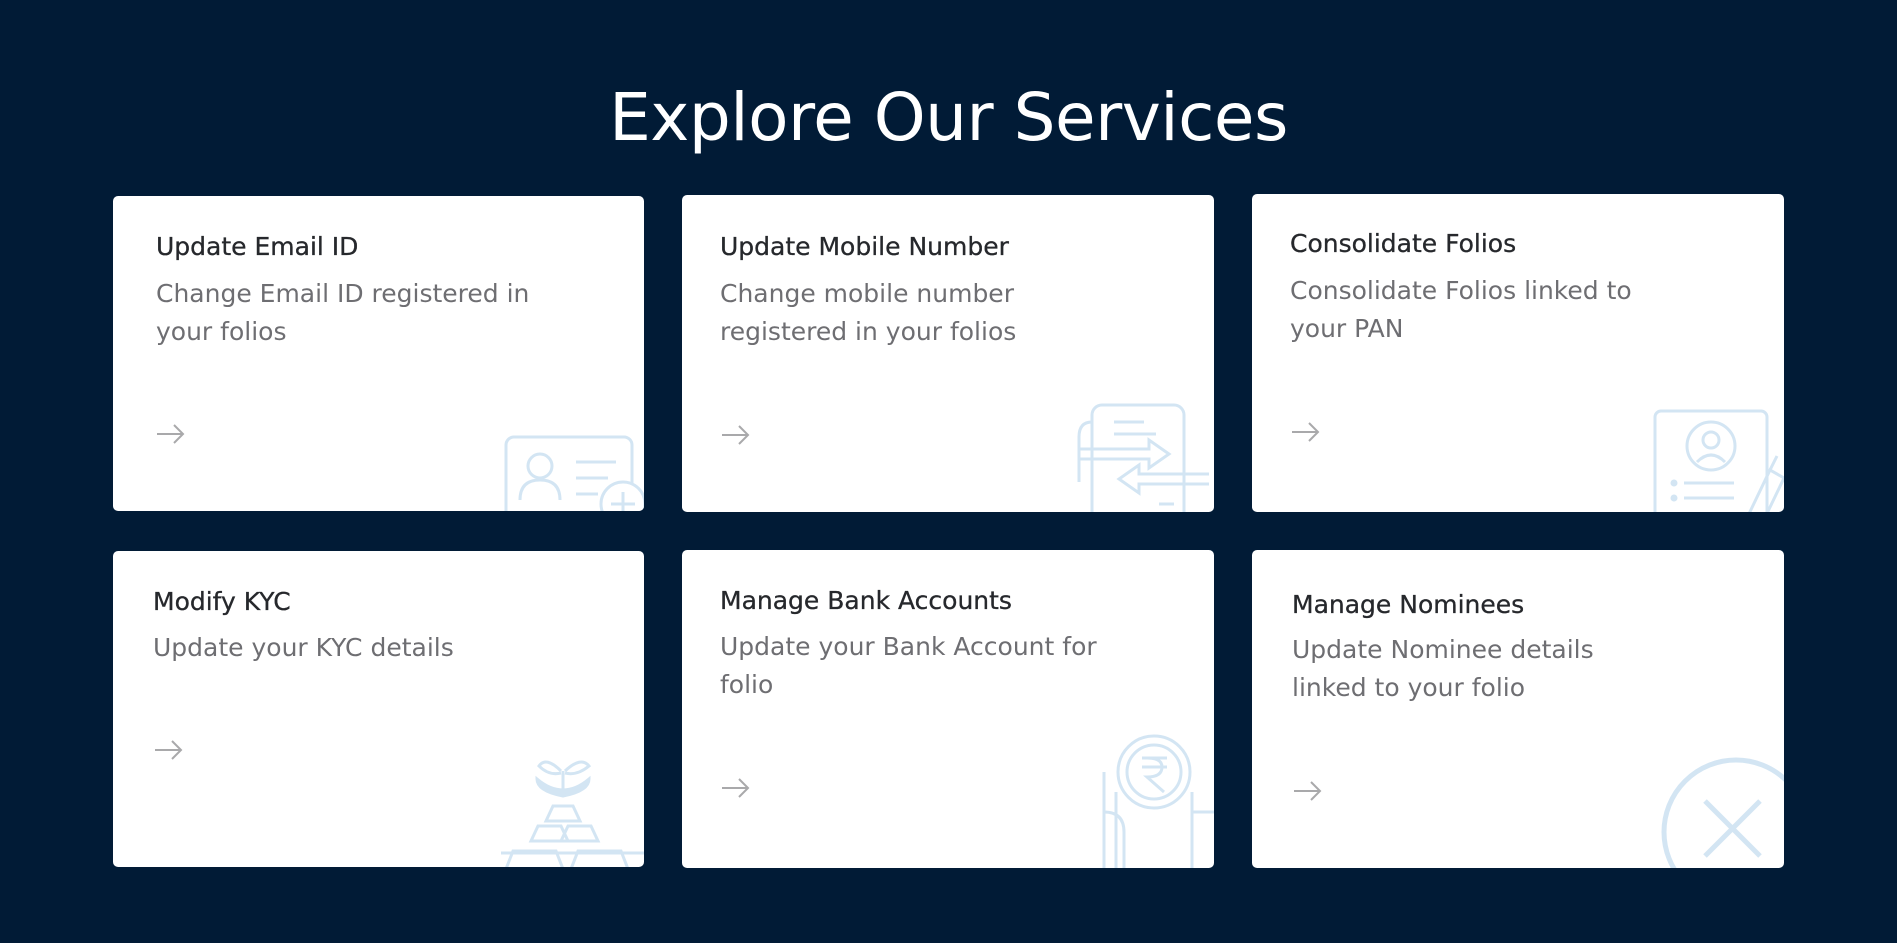  I want to click on plant-gold-icon, so click(572, 813).